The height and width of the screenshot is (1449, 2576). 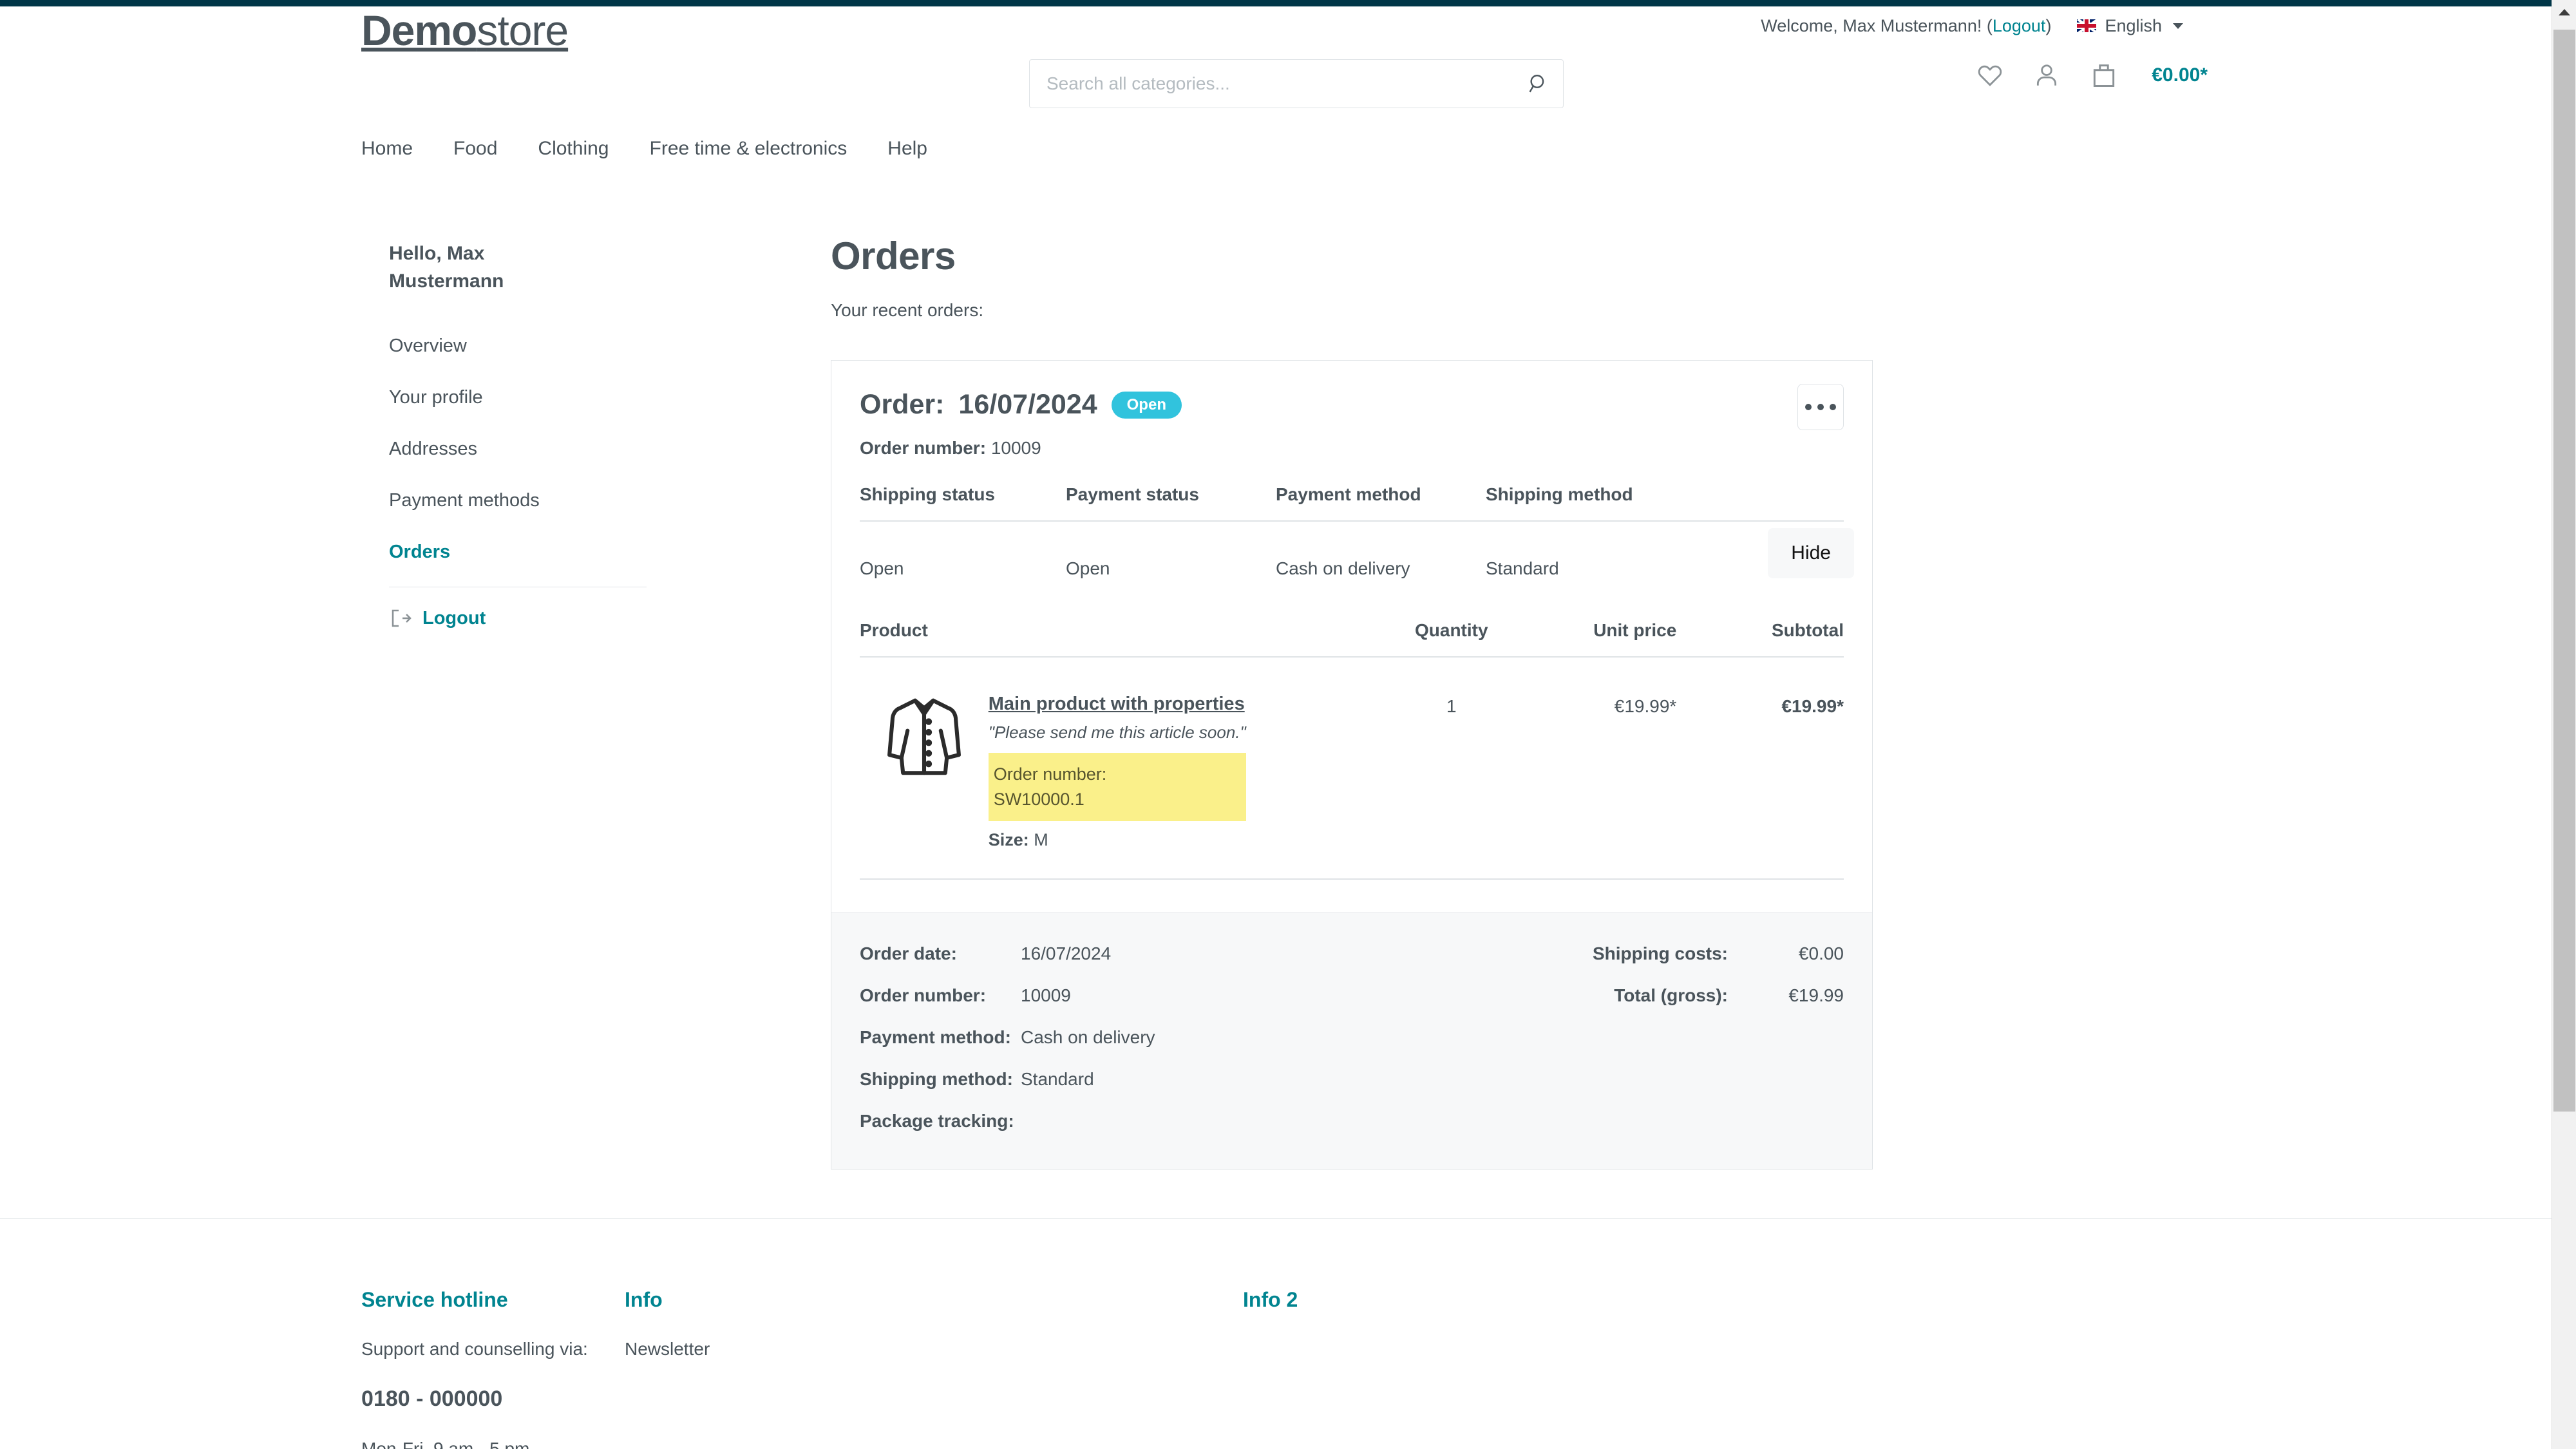 I want to click on product-table-header: Product Quantity Unit price Subtotal, so click(x=1352, y=639).